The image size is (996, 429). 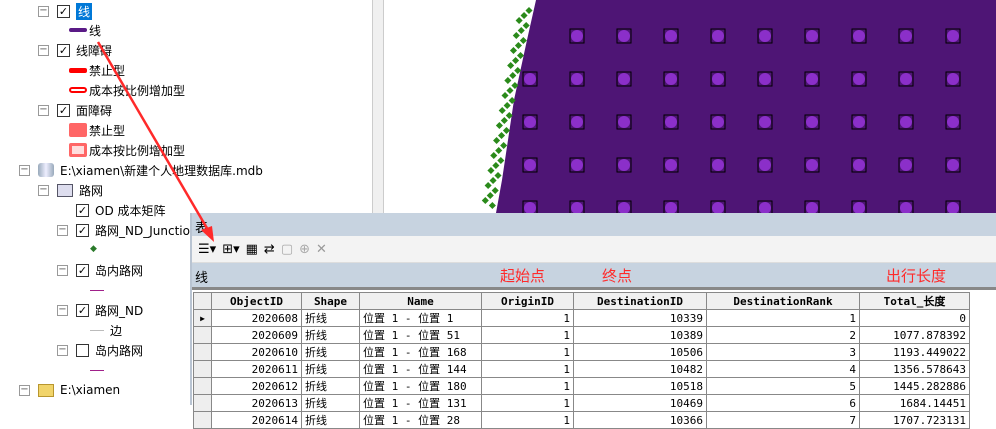 I want to click on dataset-item: 路网, so click(x=91, y=190).